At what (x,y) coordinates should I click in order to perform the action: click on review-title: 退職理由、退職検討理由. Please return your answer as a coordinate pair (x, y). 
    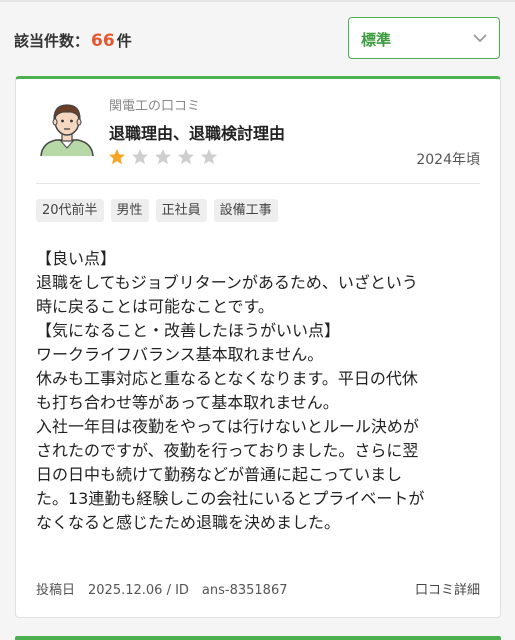
    Looking at the image, I should click on (197, 133).